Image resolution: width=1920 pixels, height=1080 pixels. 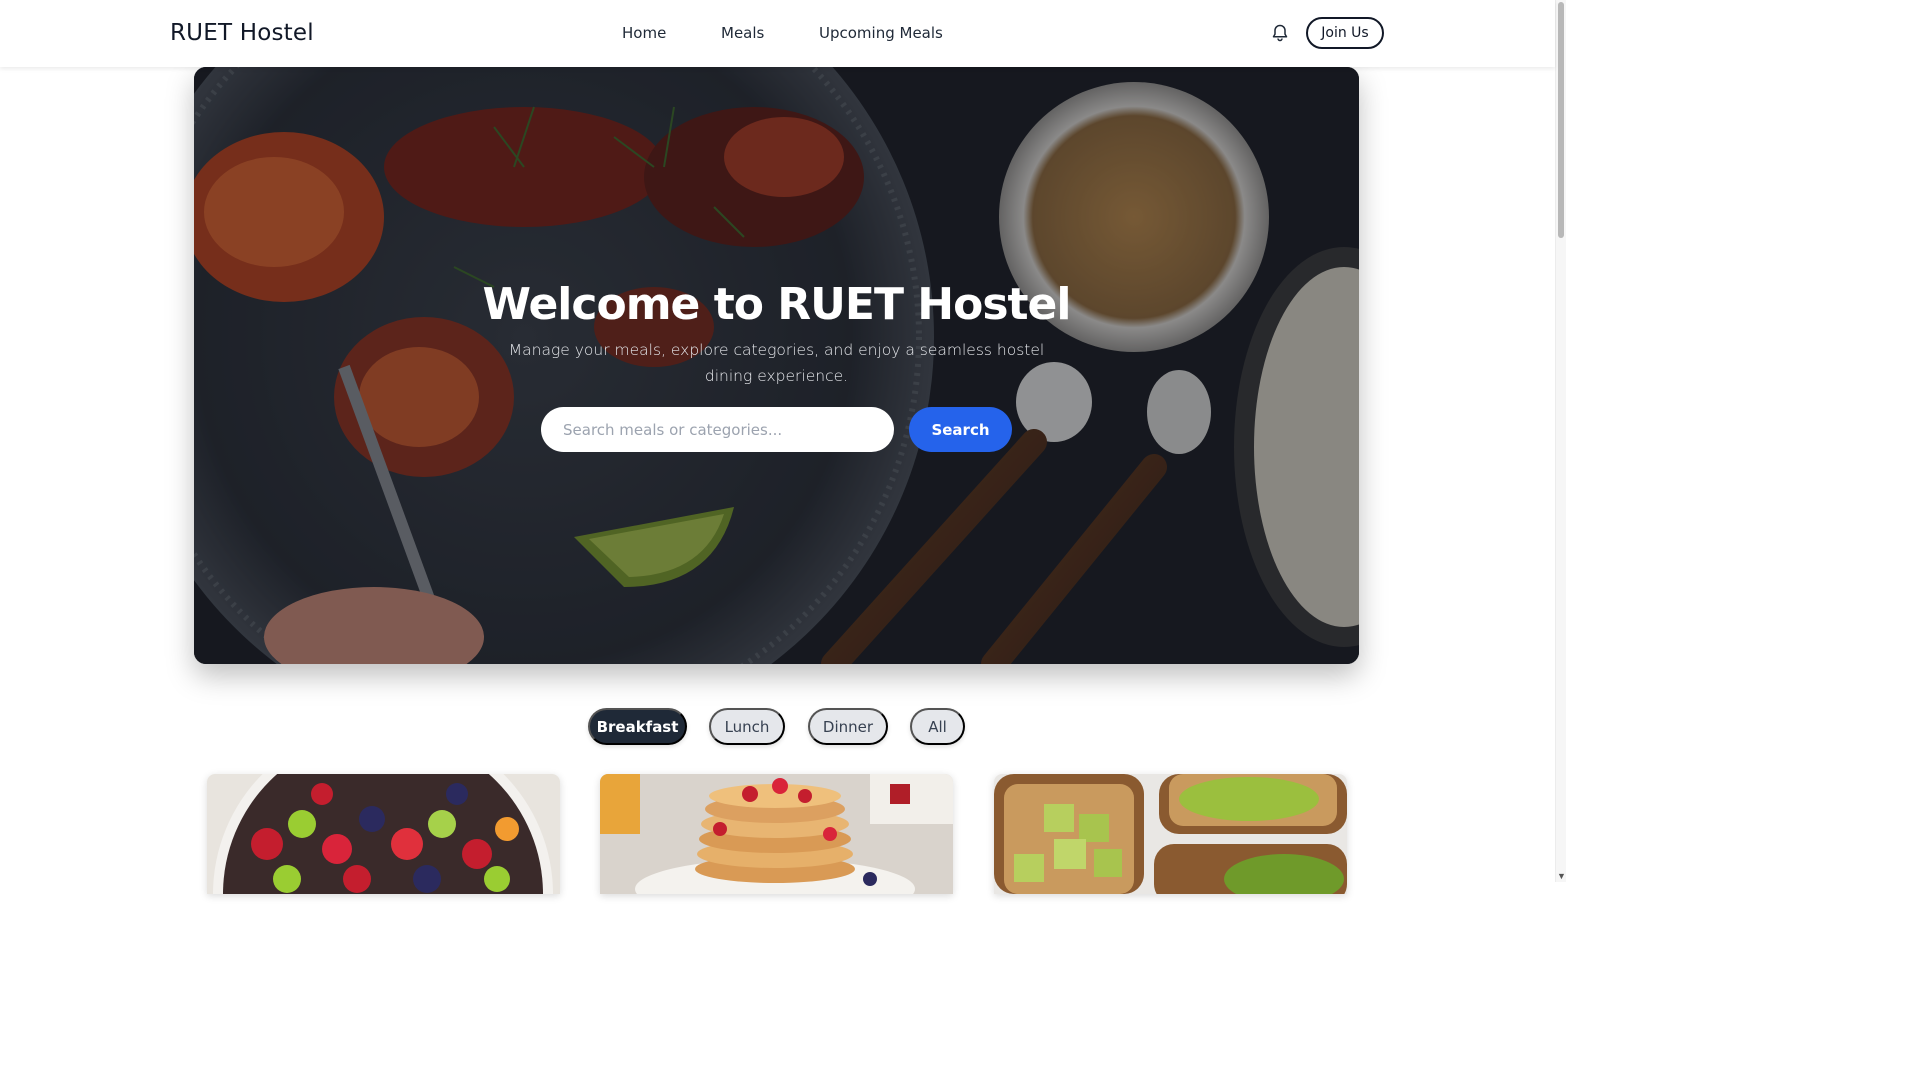 I want to click on brand-logo-text: RUET Hostel, so click(x=242, y=33).